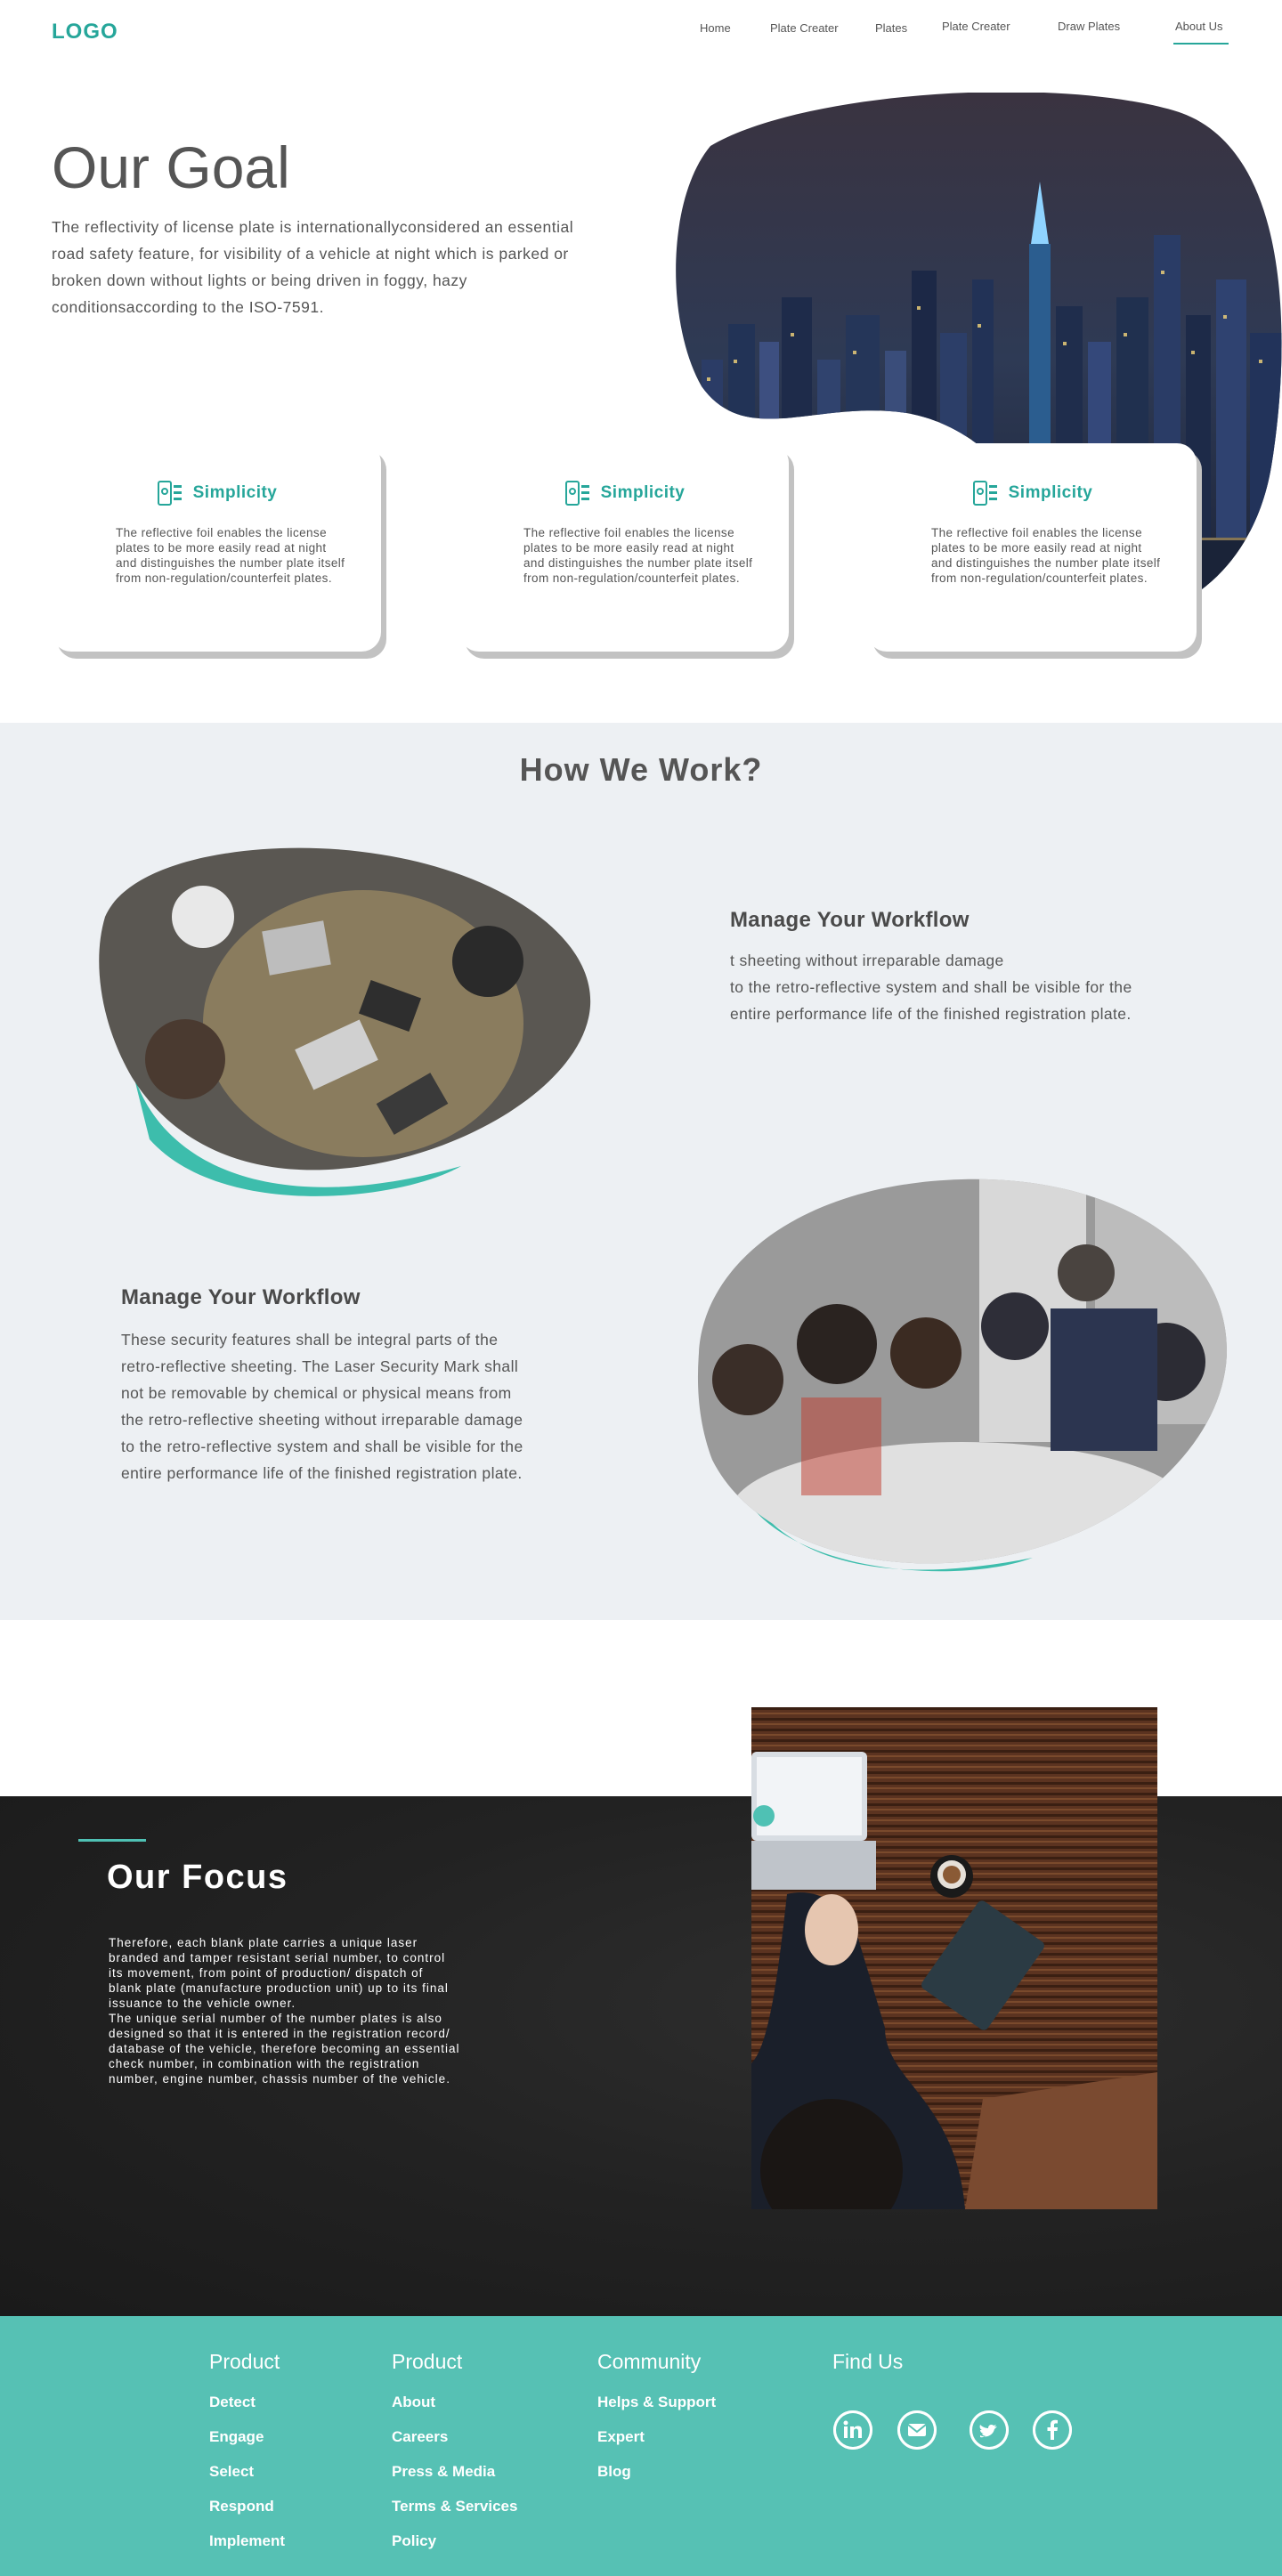  I want to click on facebook-icon, so click(1052, 2430).